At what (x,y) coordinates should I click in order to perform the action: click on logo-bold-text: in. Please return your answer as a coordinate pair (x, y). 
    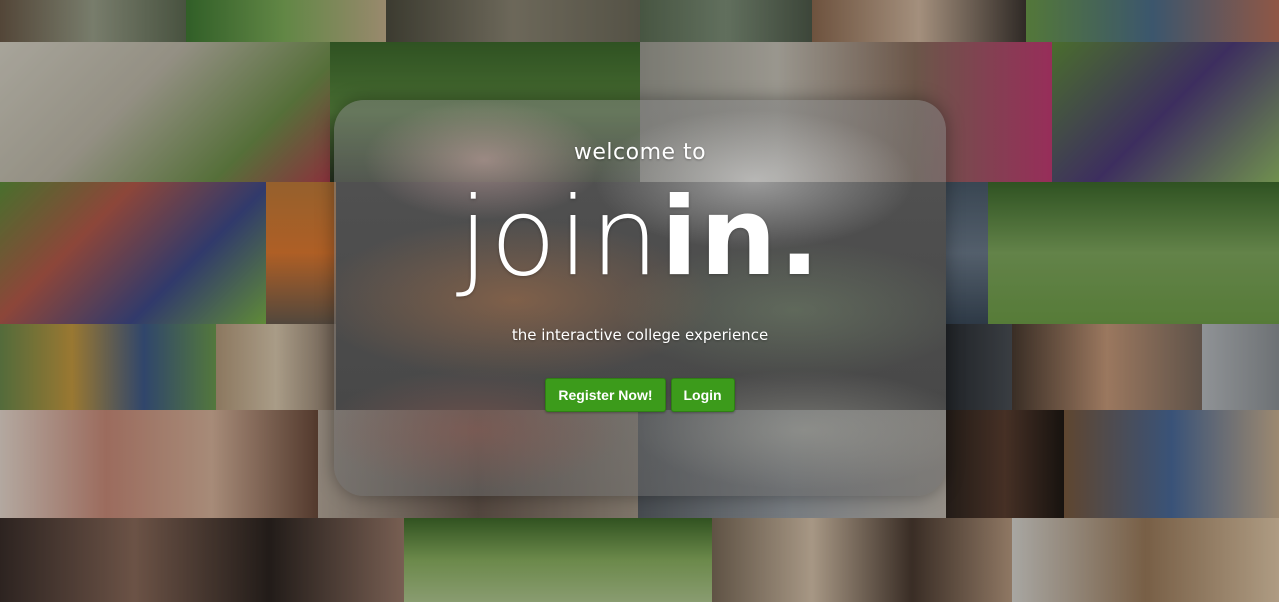
    Looking at the image, I should click on (719, 237).